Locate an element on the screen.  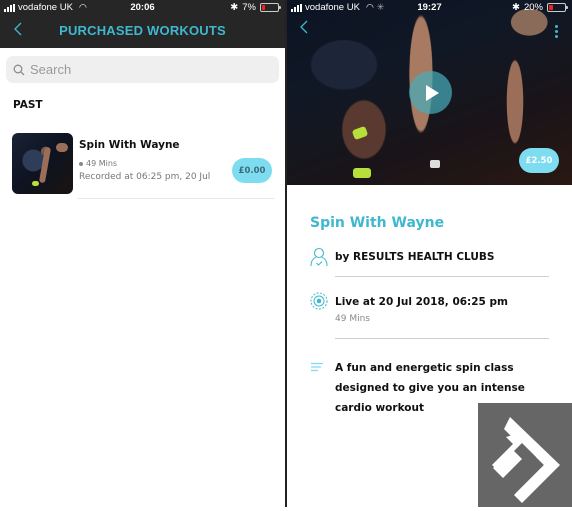
live-datetime: Live at 20 Jul 2018, 06:25 pm is located at coordinates (421, 302).